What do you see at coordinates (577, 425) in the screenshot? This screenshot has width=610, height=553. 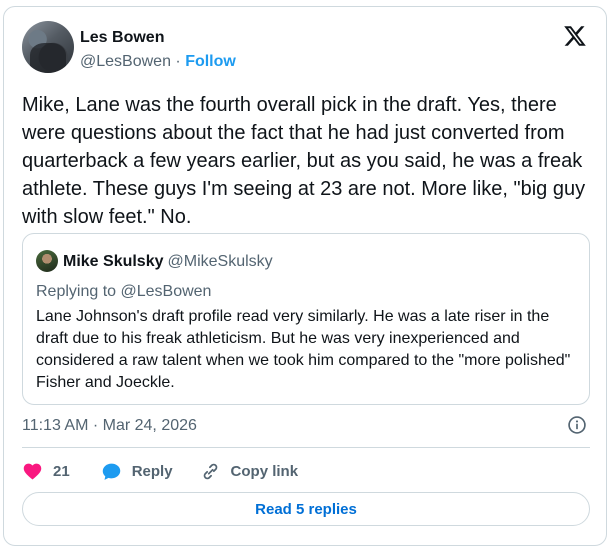 I see `info-icon` at bounding box center [577, 425].